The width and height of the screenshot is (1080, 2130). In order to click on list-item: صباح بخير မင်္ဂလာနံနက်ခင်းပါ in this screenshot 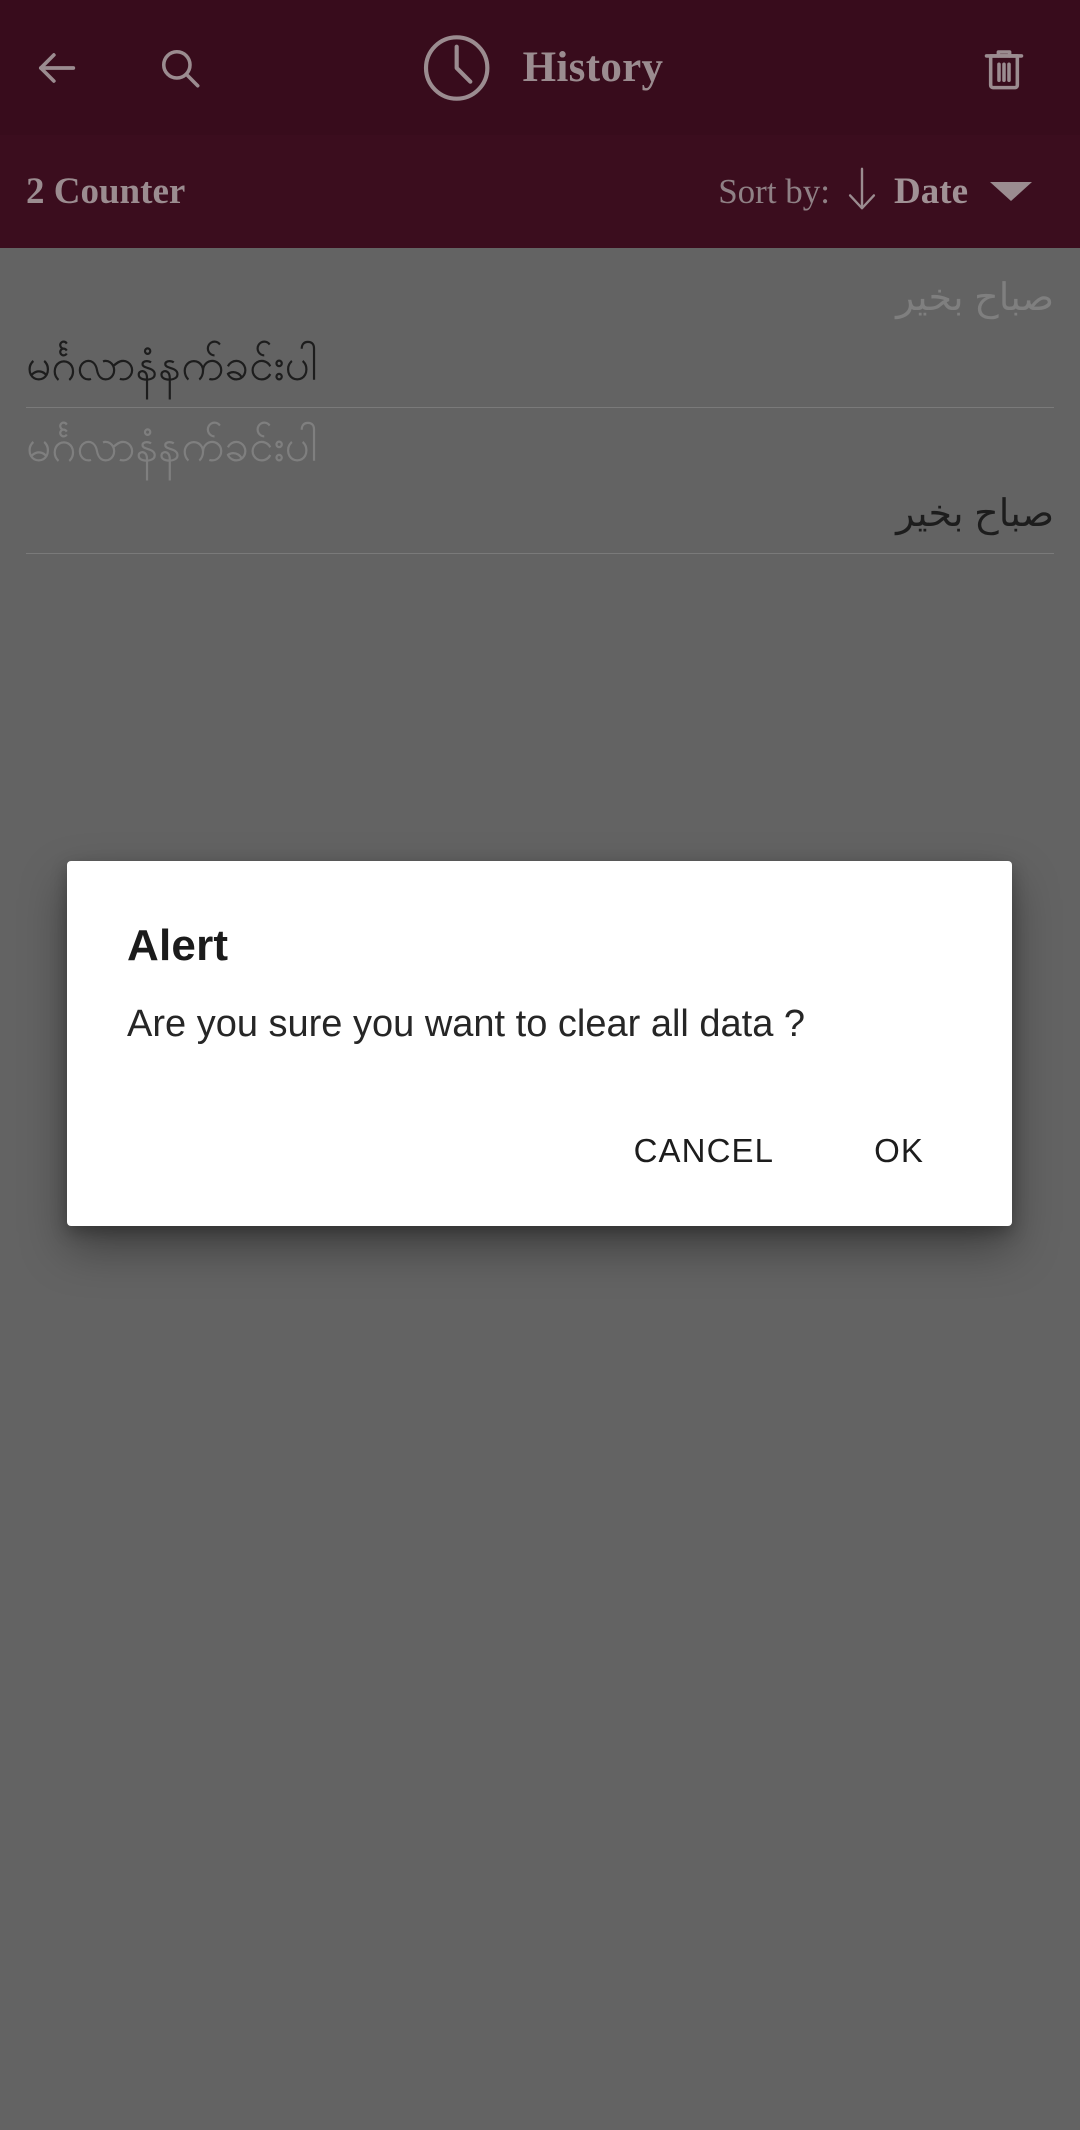, I will do `click(540, 337)`.